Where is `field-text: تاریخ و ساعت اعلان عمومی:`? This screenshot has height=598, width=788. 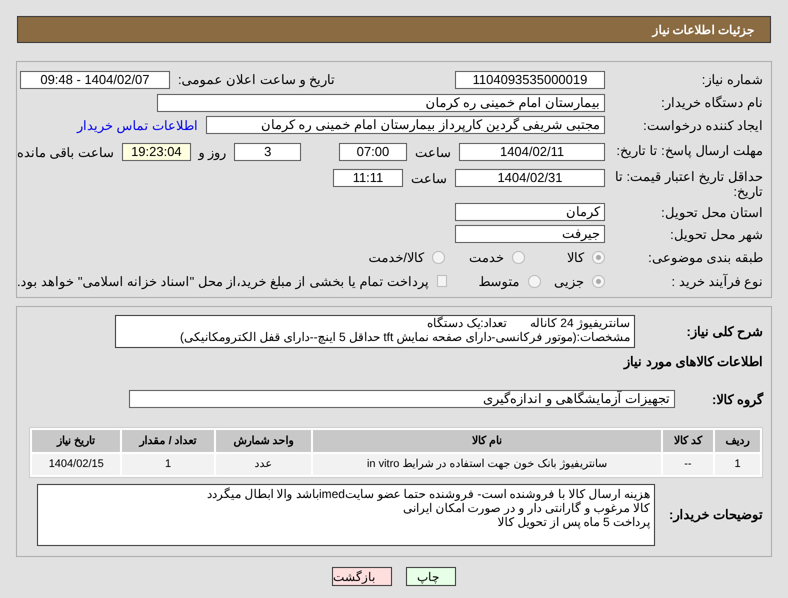 field-text: تاریخ و ساعت اعلان عمومی: is located at coordinates (256, 80).